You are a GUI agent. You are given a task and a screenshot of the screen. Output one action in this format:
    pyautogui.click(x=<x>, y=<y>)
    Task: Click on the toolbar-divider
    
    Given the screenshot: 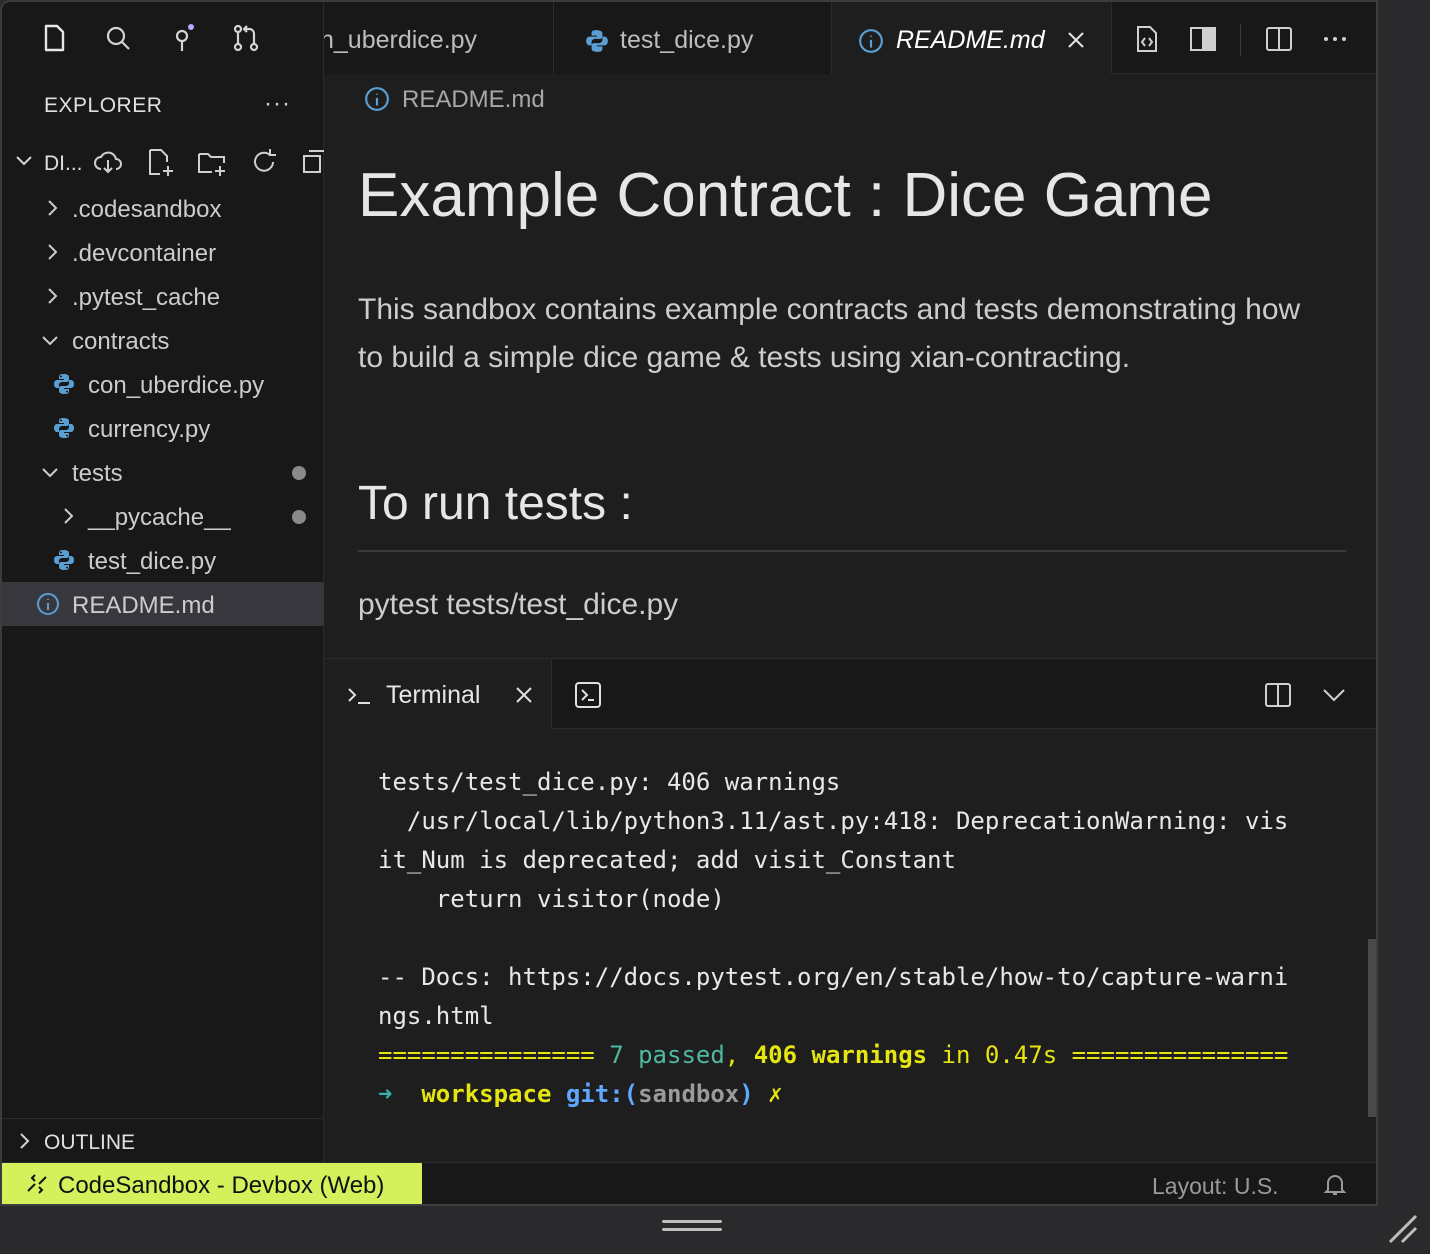 What is the action you would take?
    pyautogui.click(x=1240, y=40)
    